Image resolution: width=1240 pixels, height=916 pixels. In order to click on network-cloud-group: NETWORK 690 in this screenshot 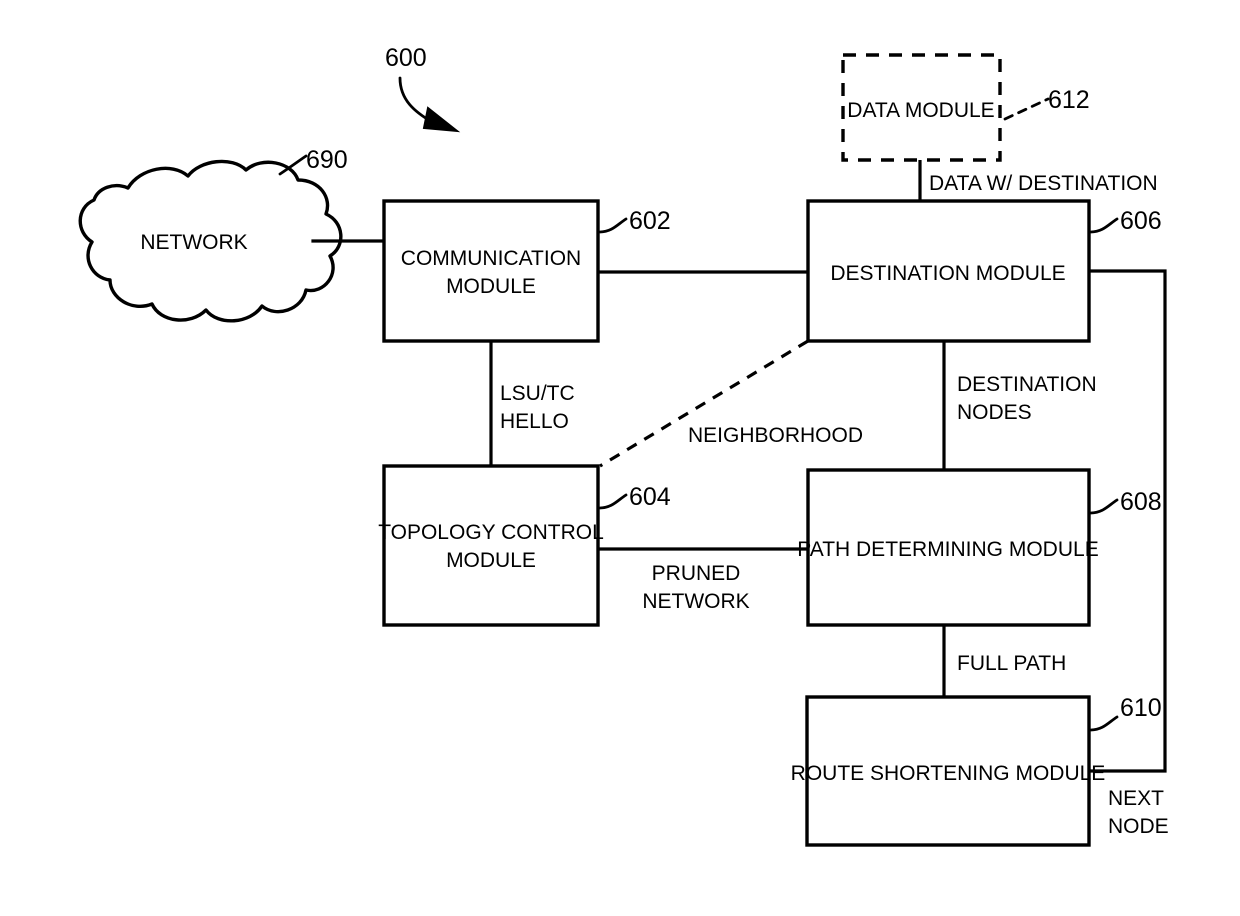, I will do `click(213, 234)`.